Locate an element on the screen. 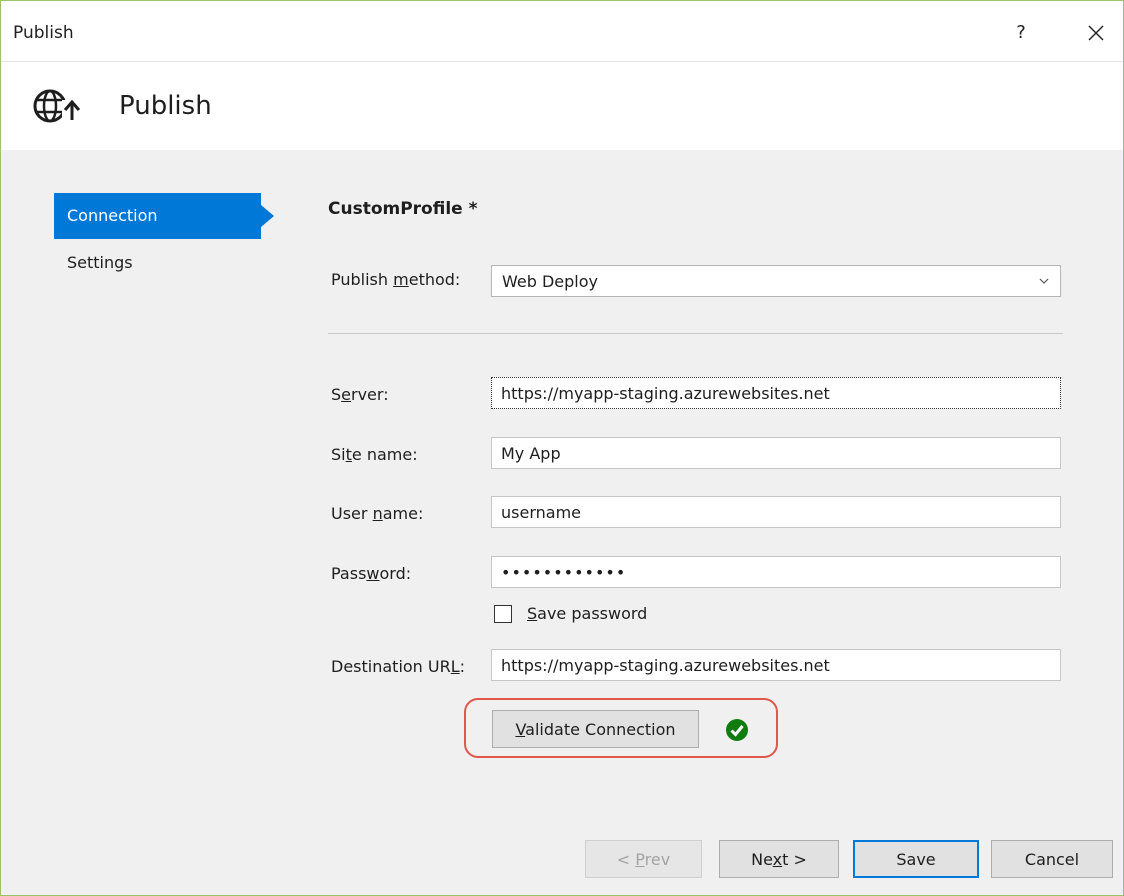 The width and height of the screenshot is (1124, 896). sidebar-item-label: Settings is located at coordinates (100, 262).